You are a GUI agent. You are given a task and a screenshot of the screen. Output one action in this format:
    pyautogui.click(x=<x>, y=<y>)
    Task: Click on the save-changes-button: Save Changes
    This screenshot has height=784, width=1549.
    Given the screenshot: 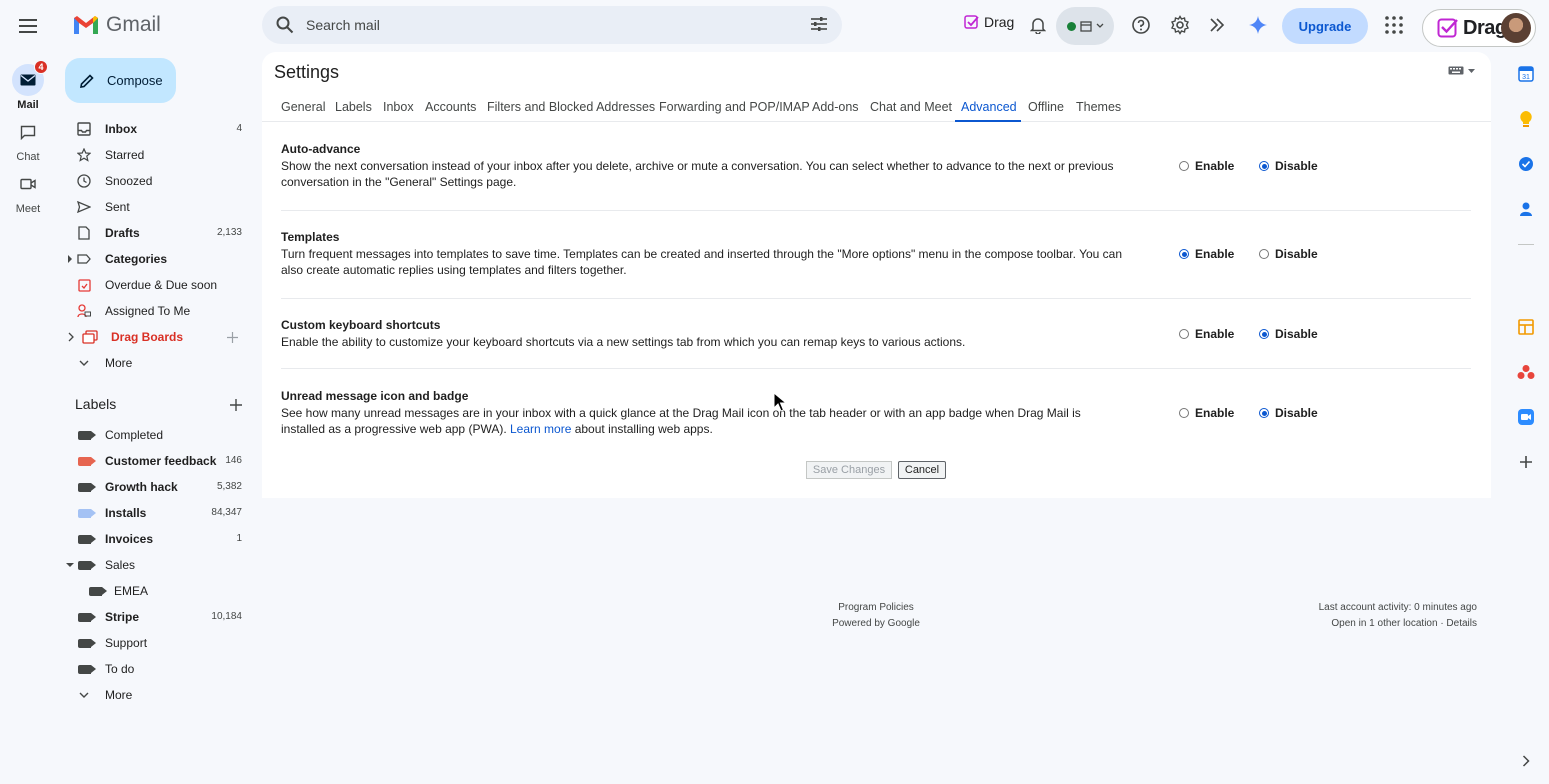 What is the action you would take?
    pyautogui.click(x=849, y=470)
    